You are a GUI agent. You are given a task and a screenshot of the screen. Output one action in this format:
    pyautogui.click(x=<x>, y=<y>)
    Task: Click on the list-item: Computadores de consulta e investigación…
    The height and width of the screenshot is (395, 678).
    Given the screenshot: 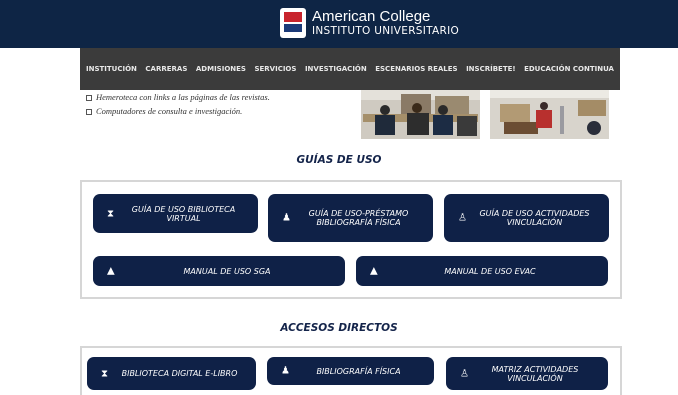 What is the action you would take?
    pyautogui.click(x=178, y=111)
    